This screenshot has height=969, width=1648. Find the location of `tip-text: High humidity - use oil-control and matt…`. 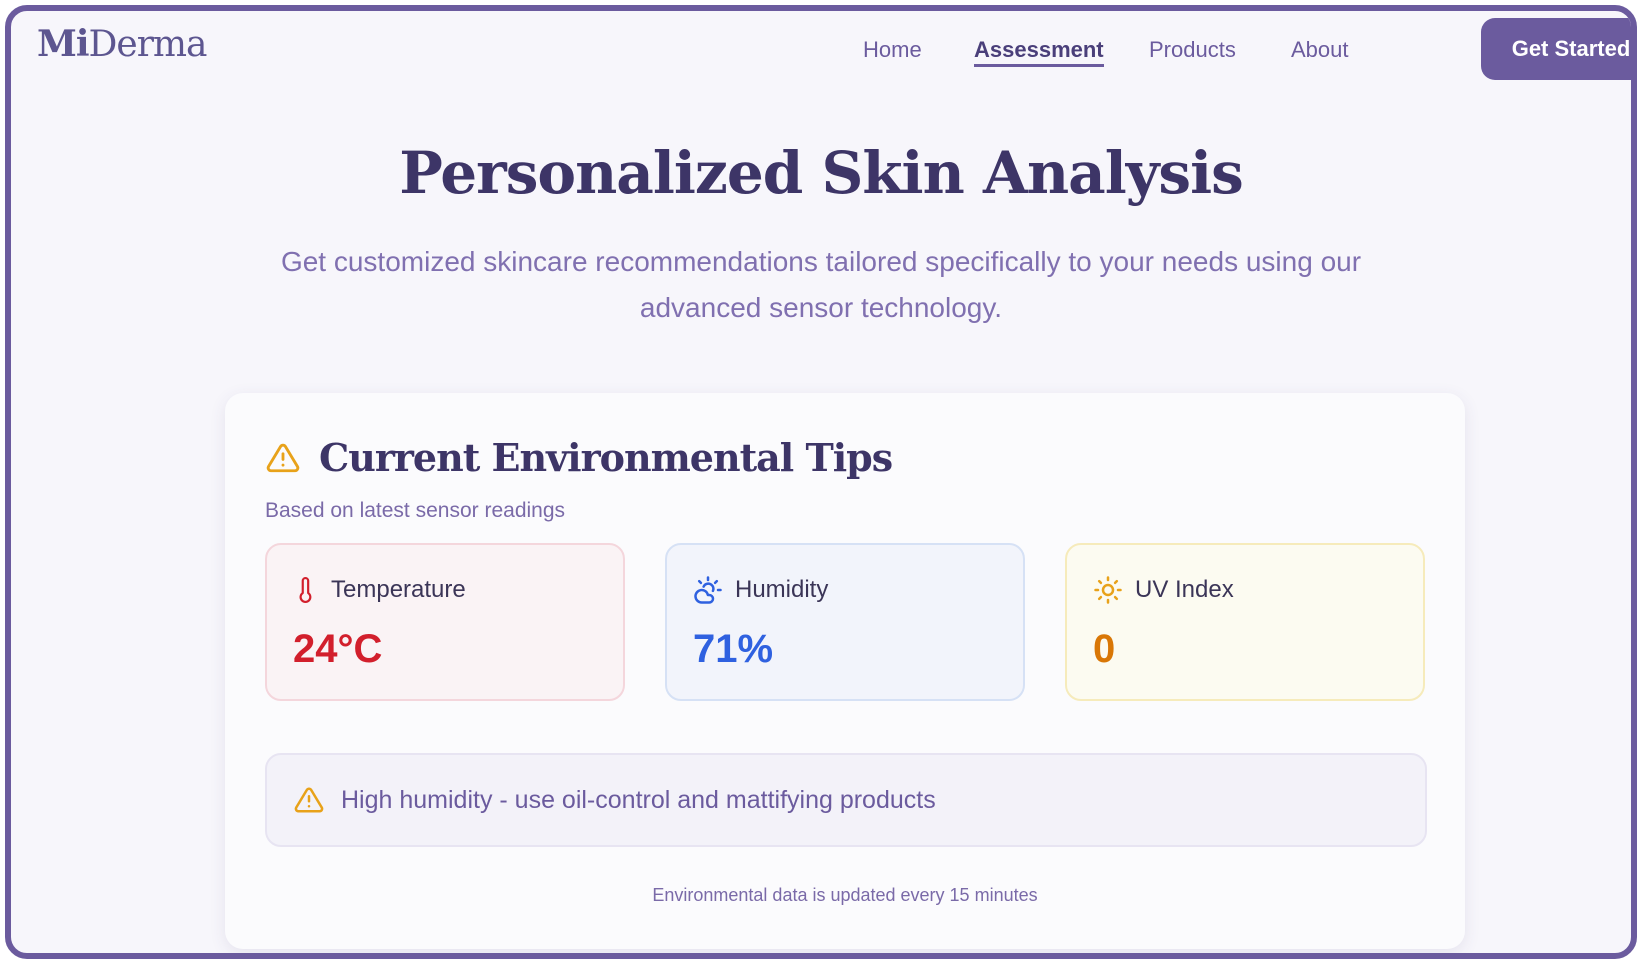

tip-text: High humidity - use oil-control and matt… is located at coordinates (638, 799).